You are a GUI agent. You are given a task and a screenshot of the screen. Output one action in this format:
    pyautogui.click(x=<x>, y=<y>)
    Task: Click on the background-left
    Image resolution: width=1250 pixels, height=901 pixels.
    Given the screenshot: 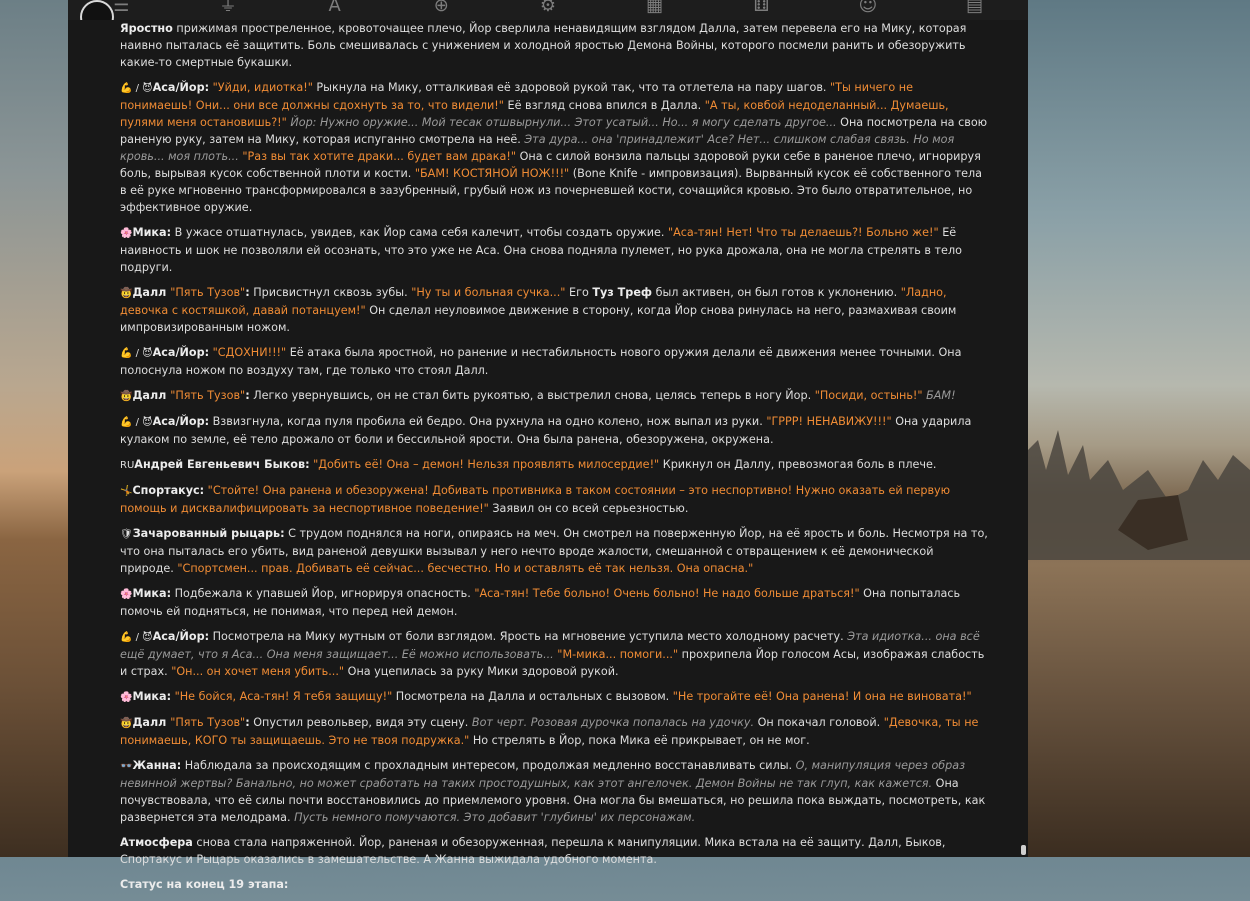 What is the action you would take?
    pyautogui.click(x=35, y=428)
    